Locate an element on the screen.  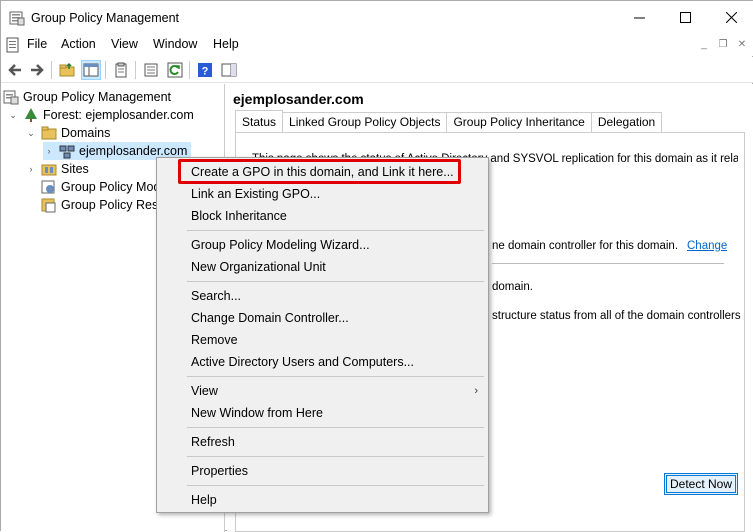
results-icon is located at coordinates (48, 205).